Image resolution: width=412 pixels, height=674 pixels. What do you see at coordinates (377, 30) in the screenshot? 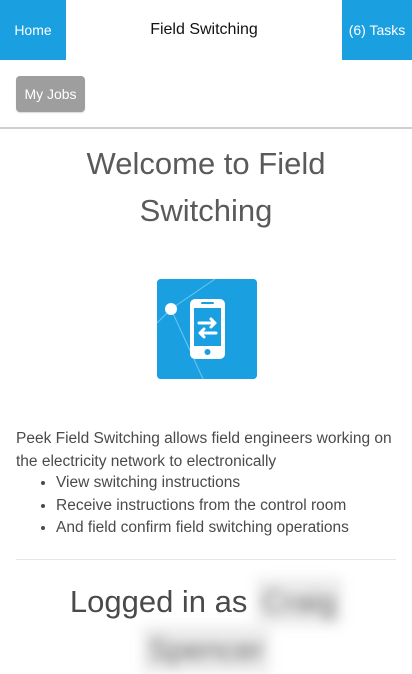
I see `tasks-button: (6) Tasks` at bounding box center [377, 30].